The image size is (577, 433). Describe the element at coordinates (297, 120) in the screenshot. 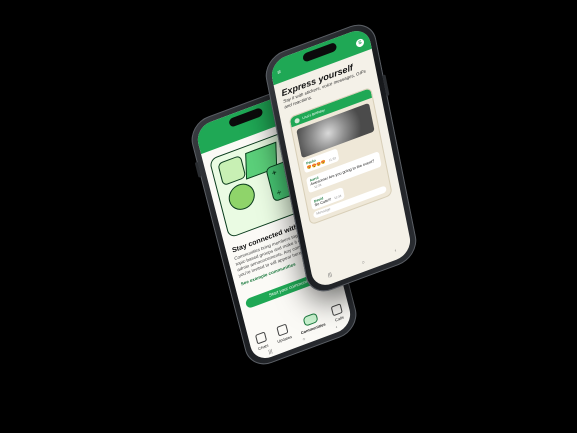

I see `avatar` at that location.